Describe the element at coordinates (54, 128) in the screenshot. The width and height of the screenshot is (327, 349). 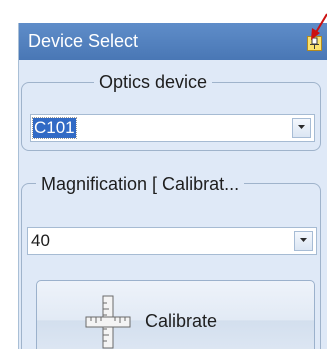
I see `optics-device-value: C101` at that location.